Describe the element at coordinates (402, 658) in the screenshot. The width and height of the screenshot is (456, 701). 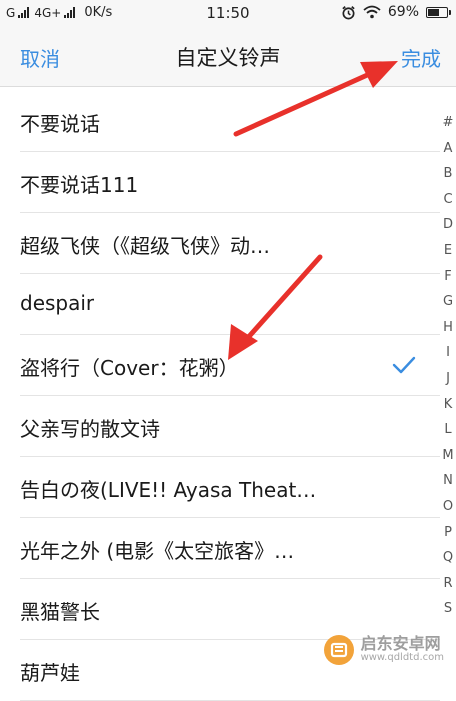
I see `watermark-url: www.qdldtd.com` at that location.